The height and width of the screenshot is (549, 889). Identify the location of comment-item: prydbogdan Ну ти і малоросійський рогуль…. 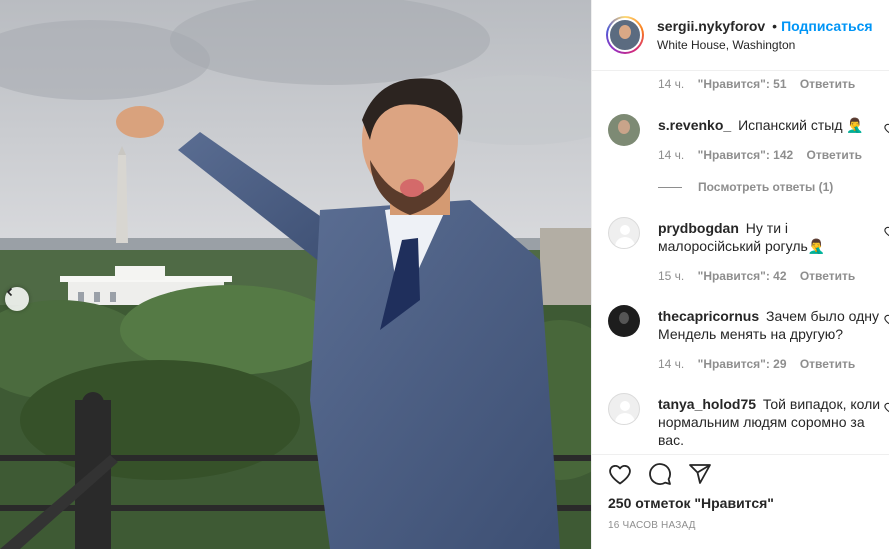
(748, 247).